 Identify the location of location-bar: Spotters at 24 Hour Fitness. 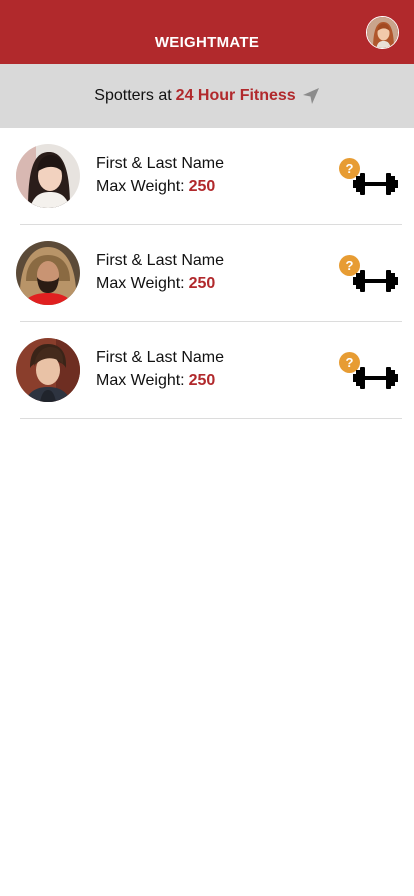
(207, 96).